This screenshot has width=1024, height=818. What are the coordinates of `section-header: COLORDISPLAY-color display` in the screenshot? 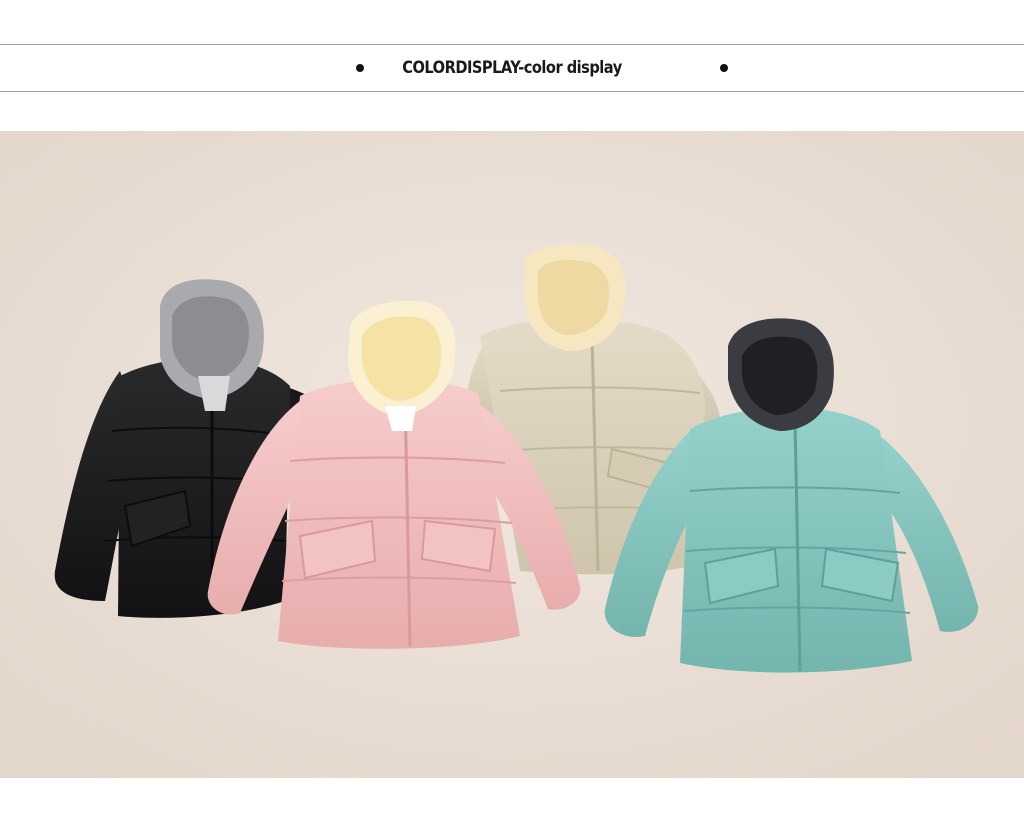 It's located at (512, 68).